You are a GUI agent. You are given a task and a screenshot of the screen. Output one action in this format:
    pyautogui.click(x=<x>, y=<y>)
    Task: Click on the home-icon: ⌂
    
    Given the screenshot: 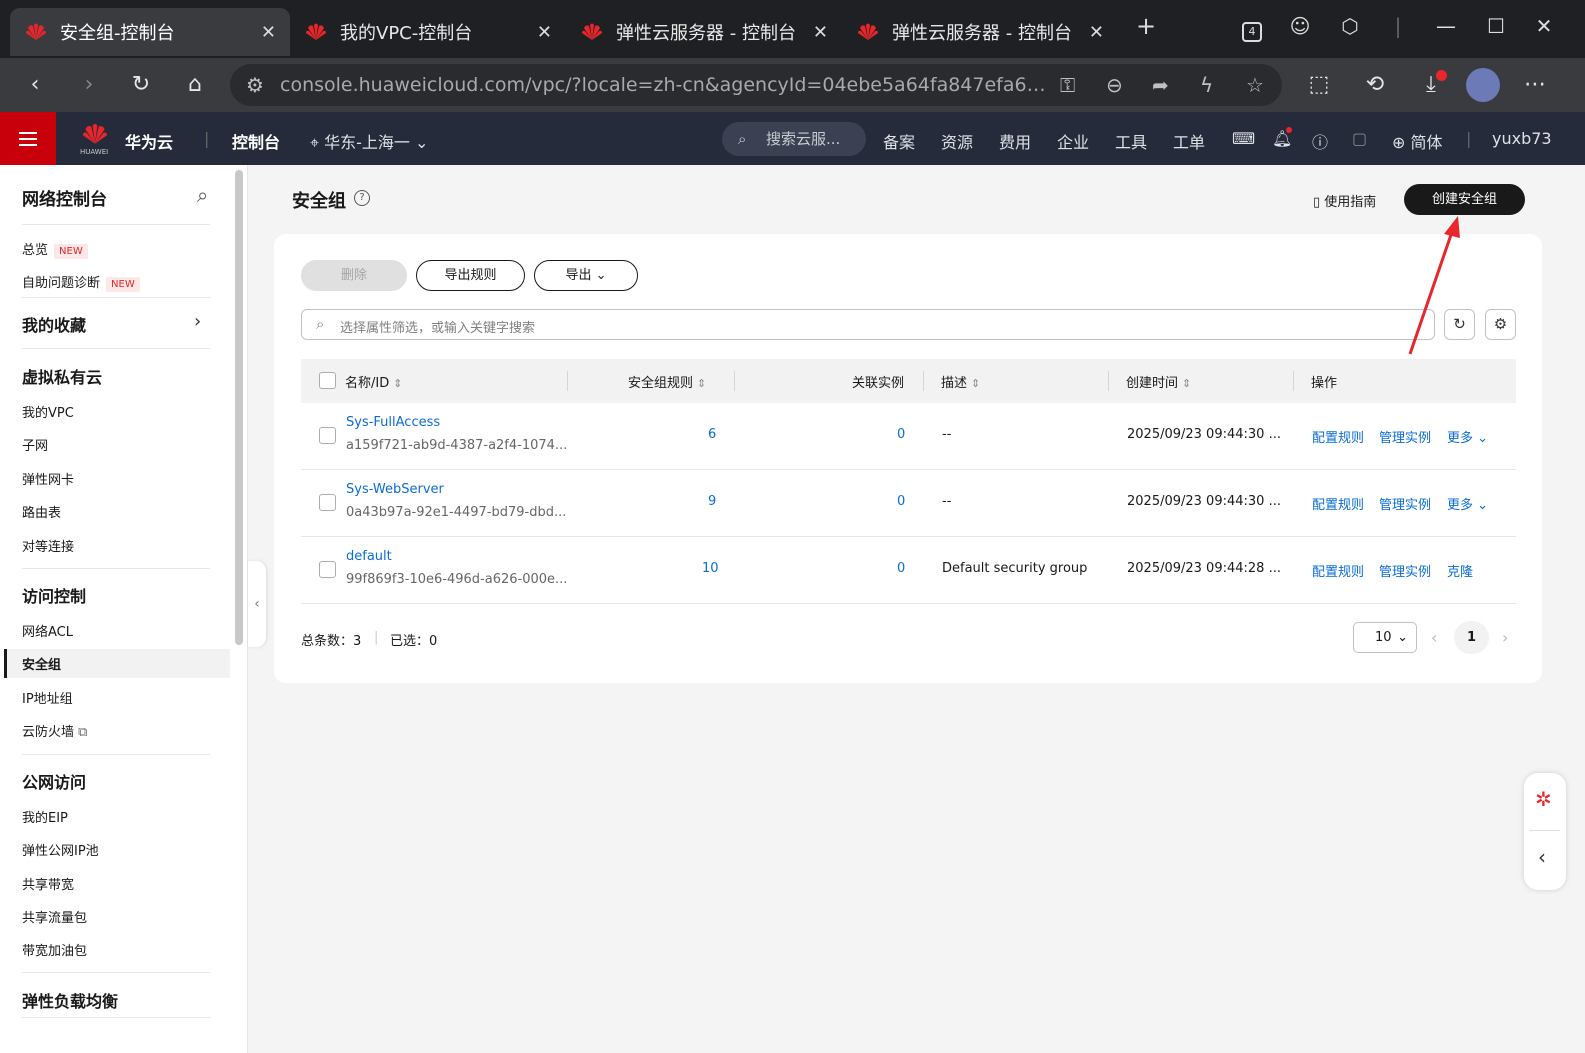 What is the action you would take?
    pyautogui.click(x=195, y=85)
    